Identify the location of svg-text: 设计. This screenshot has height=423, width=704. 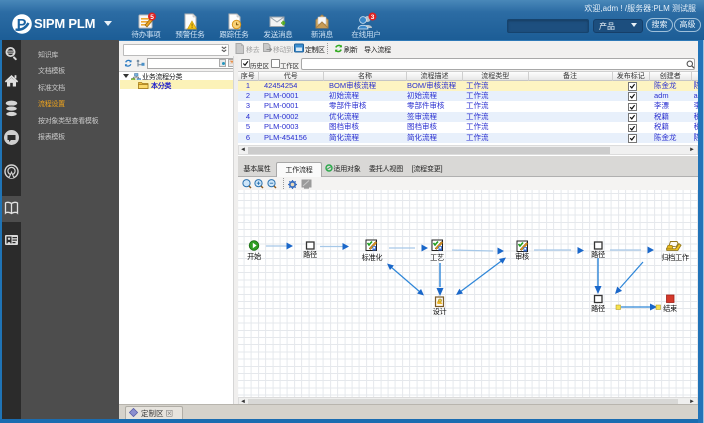
(440, 311).